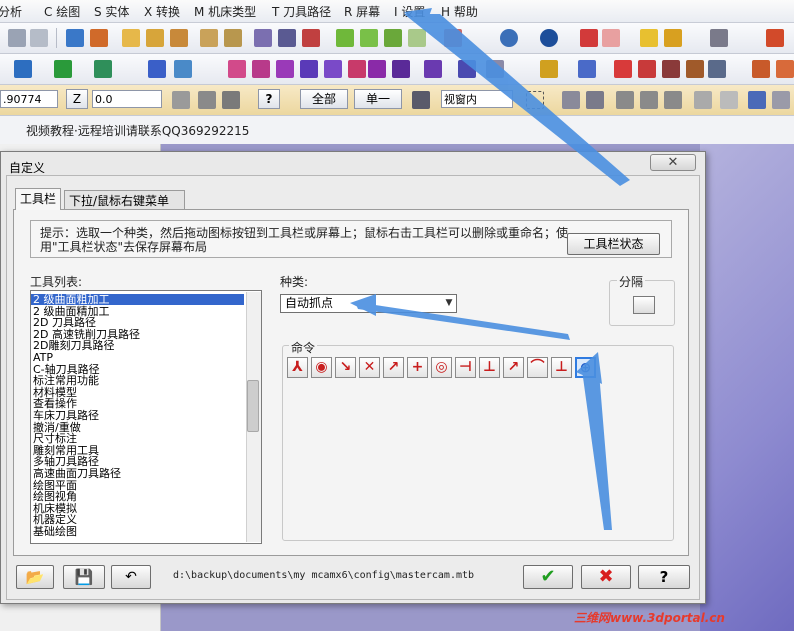 This screenshot has width=794, height=631. What do you see at coordinates (11, 11) in the screenshot?
I see `menu-analysis: 分析` at bounding box center [11, 11].